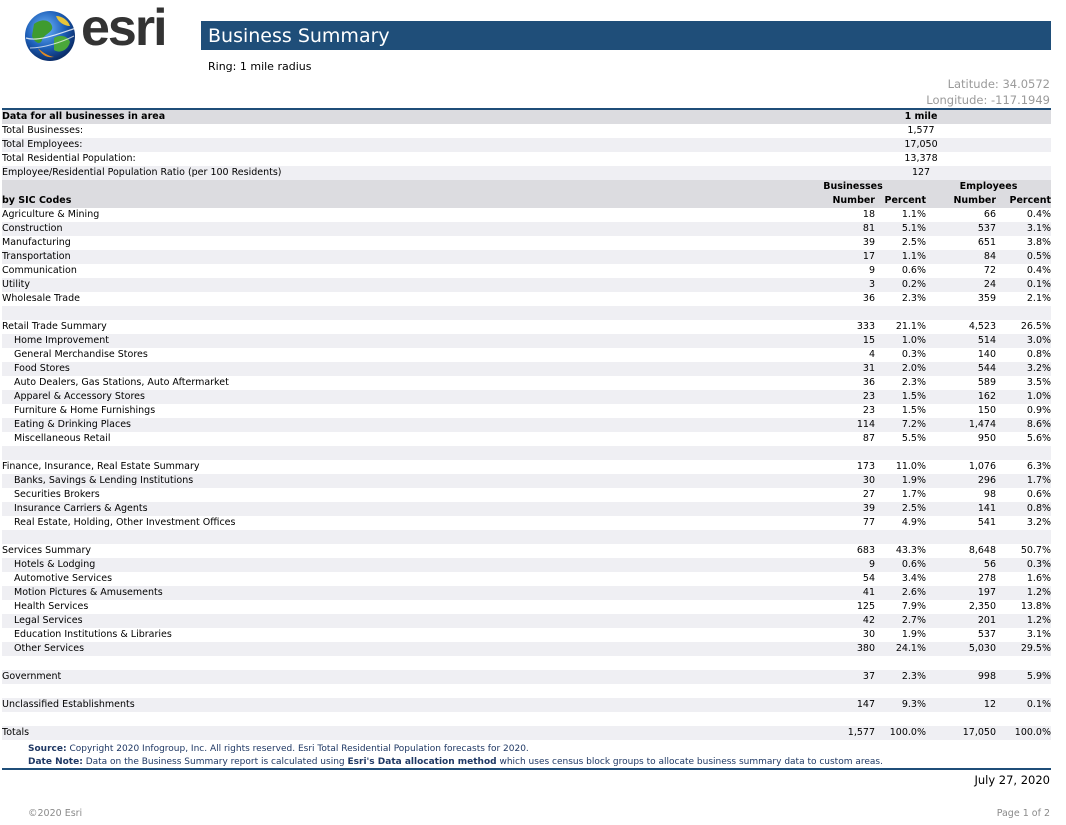 This screenshot has height=825, width=1066. What do you see at coordinates (913, 634) in the screenshot?
I see `businesses-percent: 1.9%` at bounding box center [913, 634].